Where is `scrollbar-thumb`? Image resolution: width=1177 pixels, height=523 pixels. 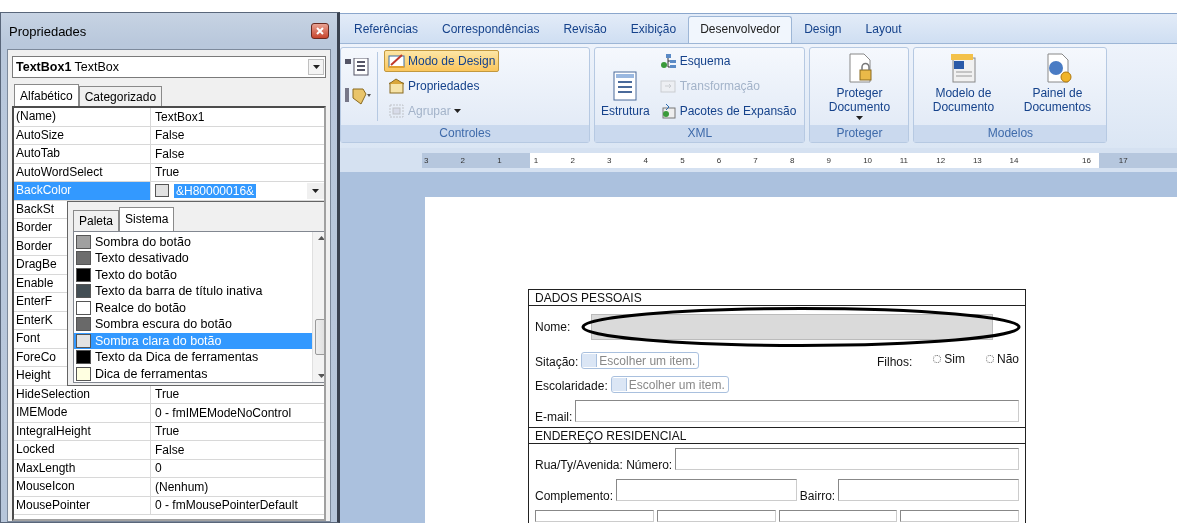 scrollbar-thumb is located at coordinates (319, 336).